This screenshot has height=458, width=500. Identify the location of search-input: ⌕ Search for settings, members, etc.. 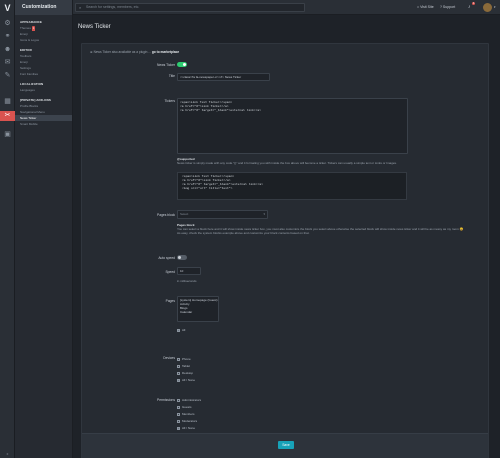
(190, 7).